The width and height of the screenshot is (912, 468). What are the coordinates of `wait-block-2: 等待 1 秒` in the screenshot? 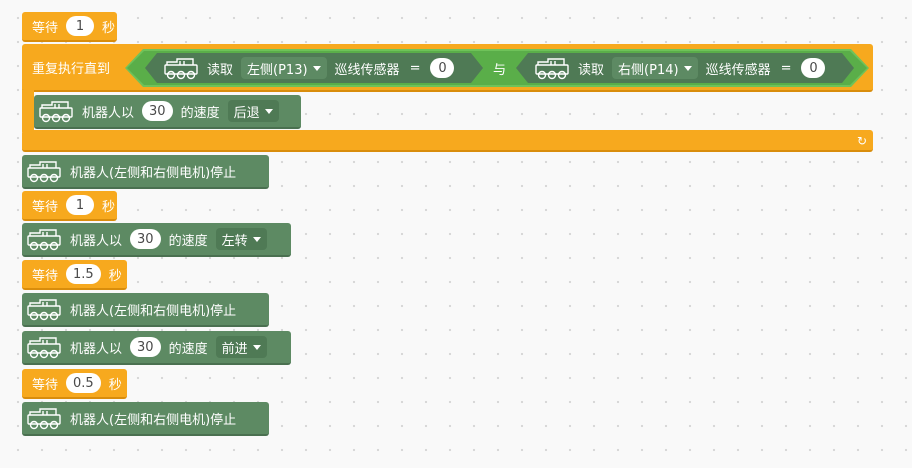 It's located at (69, 206).